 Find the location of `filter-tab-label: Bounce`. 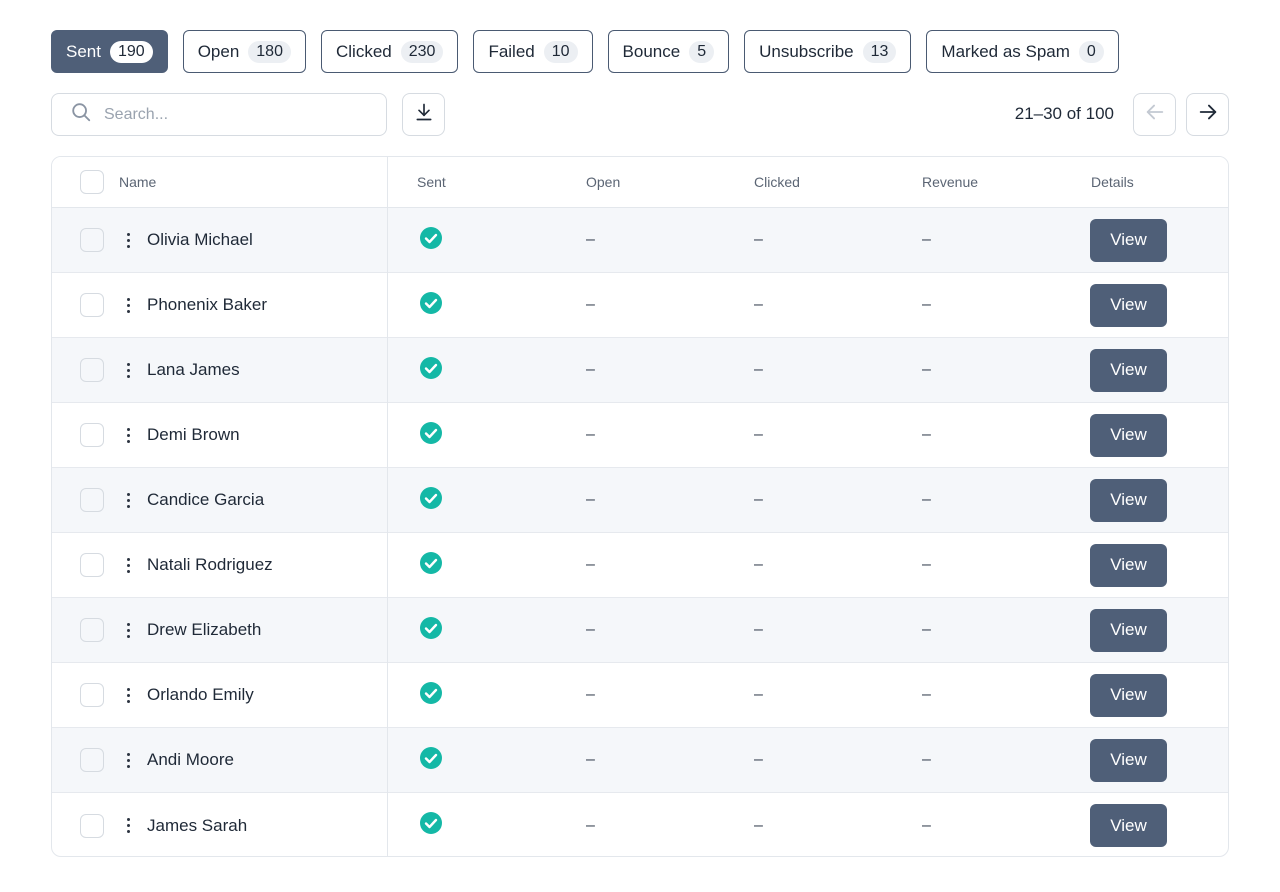

filter-tab-label: Bounce is located at coordinates (651, 51).